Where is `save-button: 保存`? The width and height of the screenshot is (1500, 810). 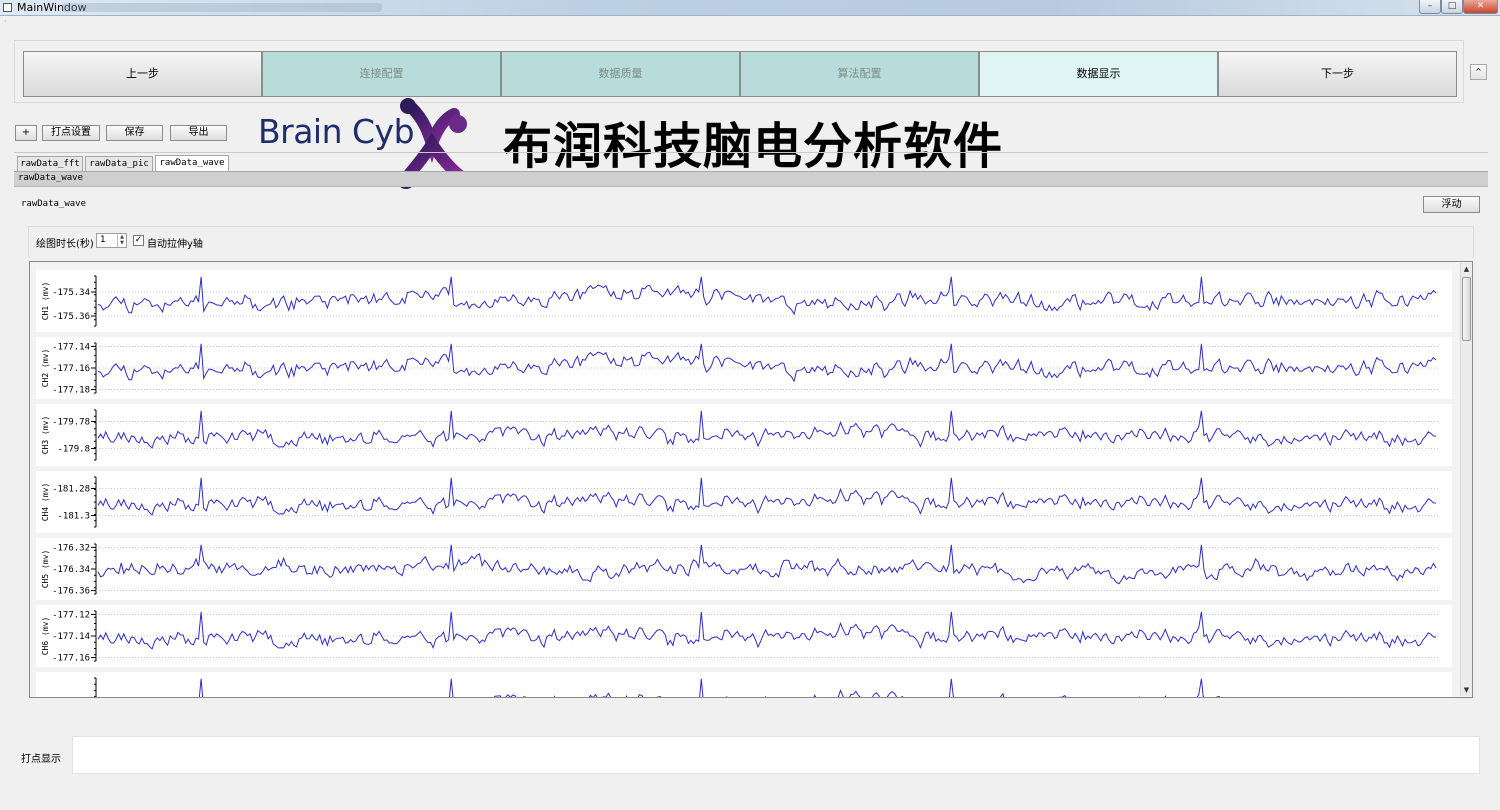
save-button: 保存 is located at coordinates (134, 133).